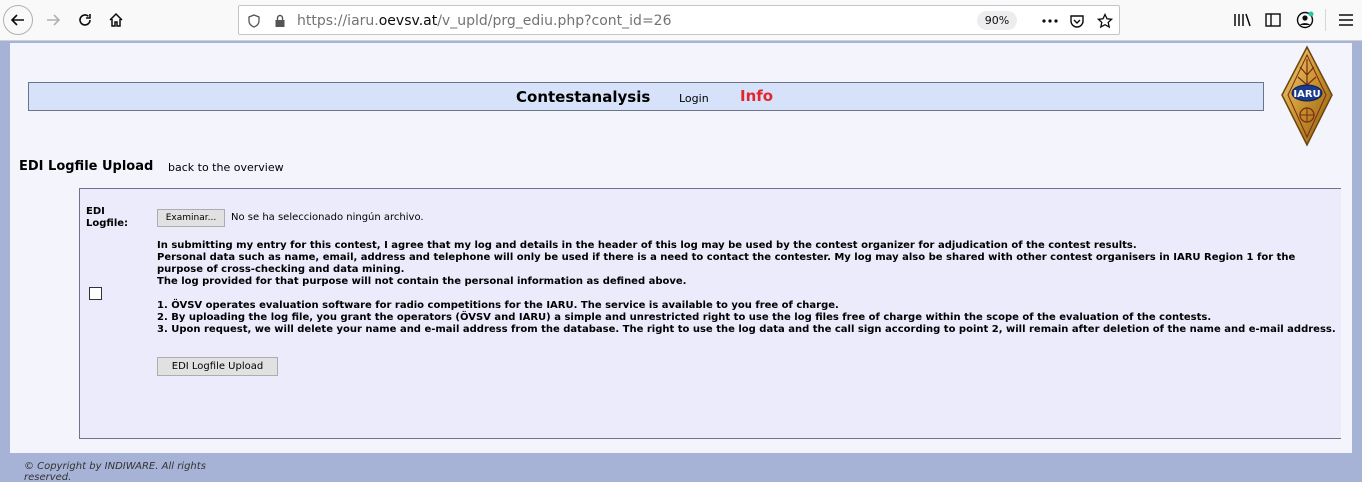 The image size is (1362, 482). I want to click on logo-text: IARU, so click(1306, 94).